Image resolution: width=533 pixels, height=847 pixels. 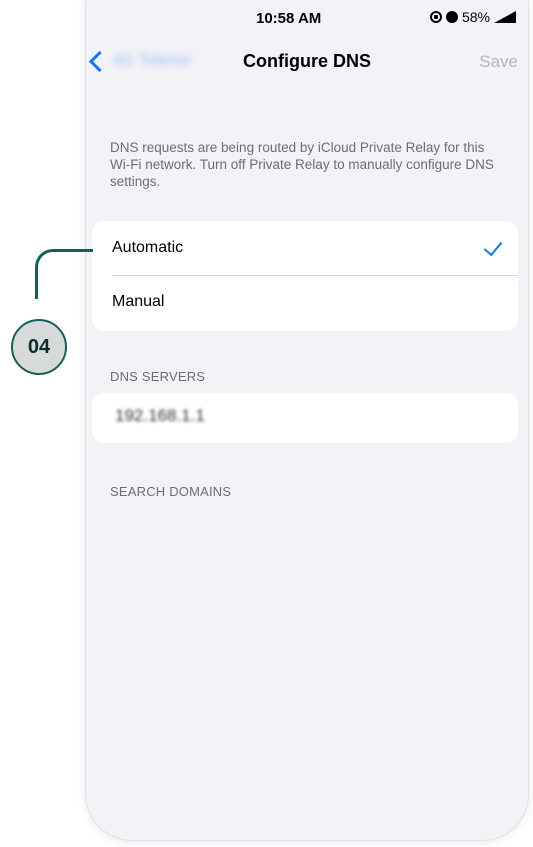 I want to click on option-label: Manual, so click(x=138, y=301).